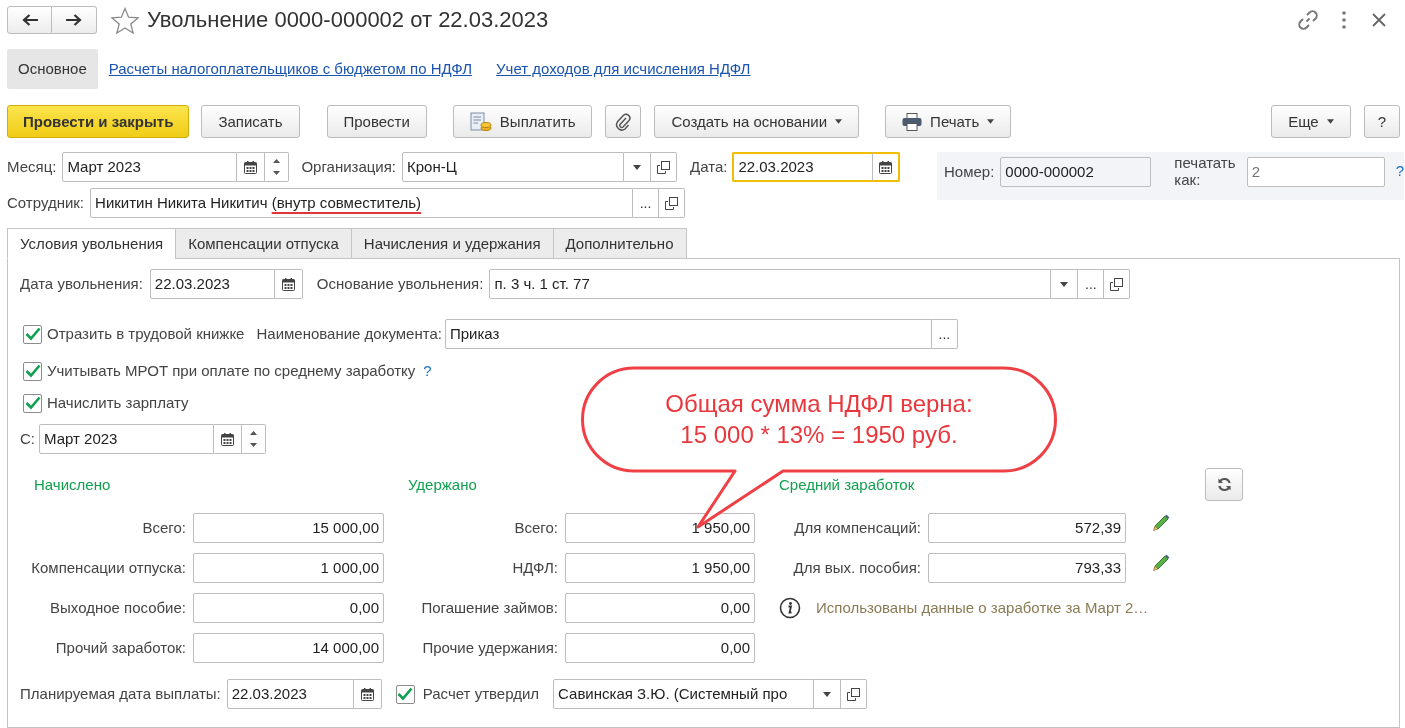 The image size is (1405, 728). What do you see at coordinates (126, 439) in the screenshot?
I see `from-month-field: Март 2023` at bounding box center [126, 439].